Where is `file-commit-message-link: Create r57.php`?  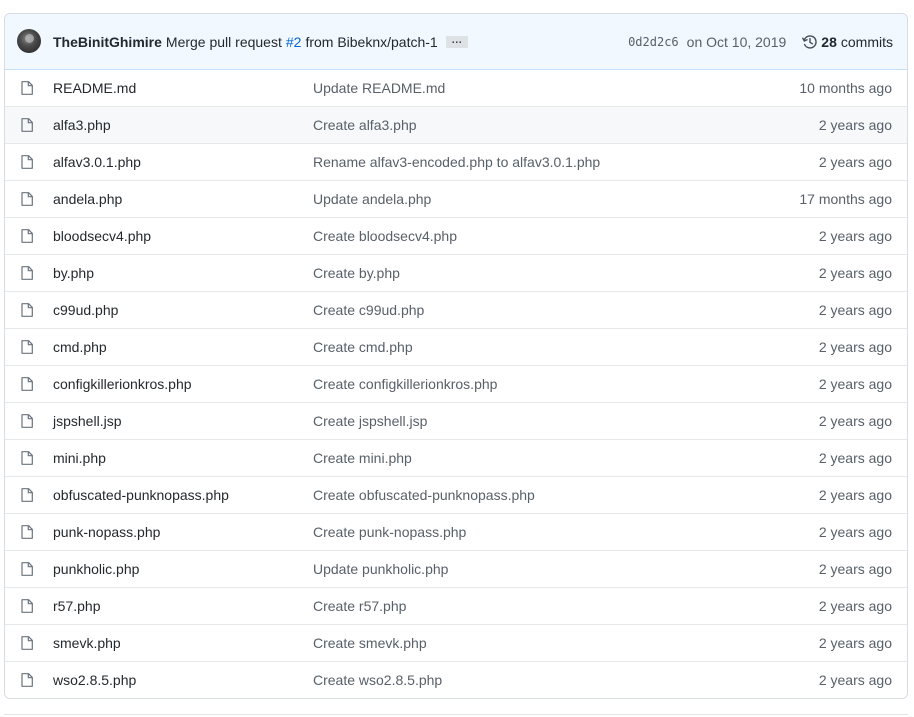
file-commit-message-link: Create r57.php is located at coordinates (359, 606).